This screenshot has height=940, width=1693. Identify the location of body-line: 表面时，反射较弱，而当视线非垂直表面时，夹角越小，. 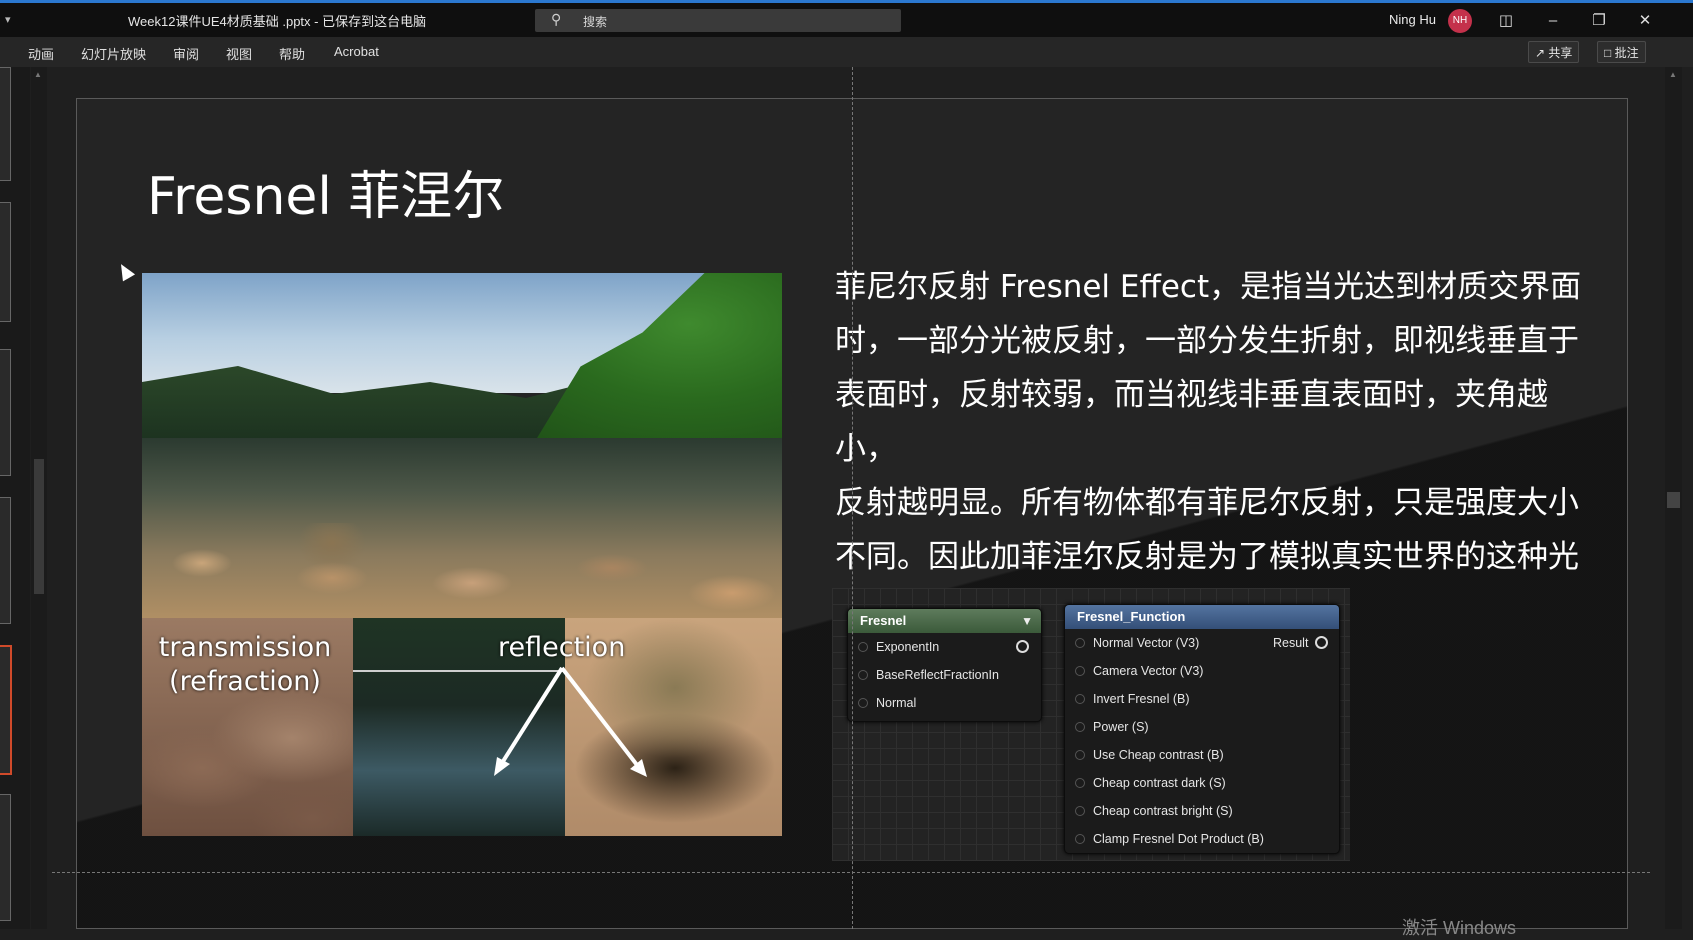
(1191, 422).